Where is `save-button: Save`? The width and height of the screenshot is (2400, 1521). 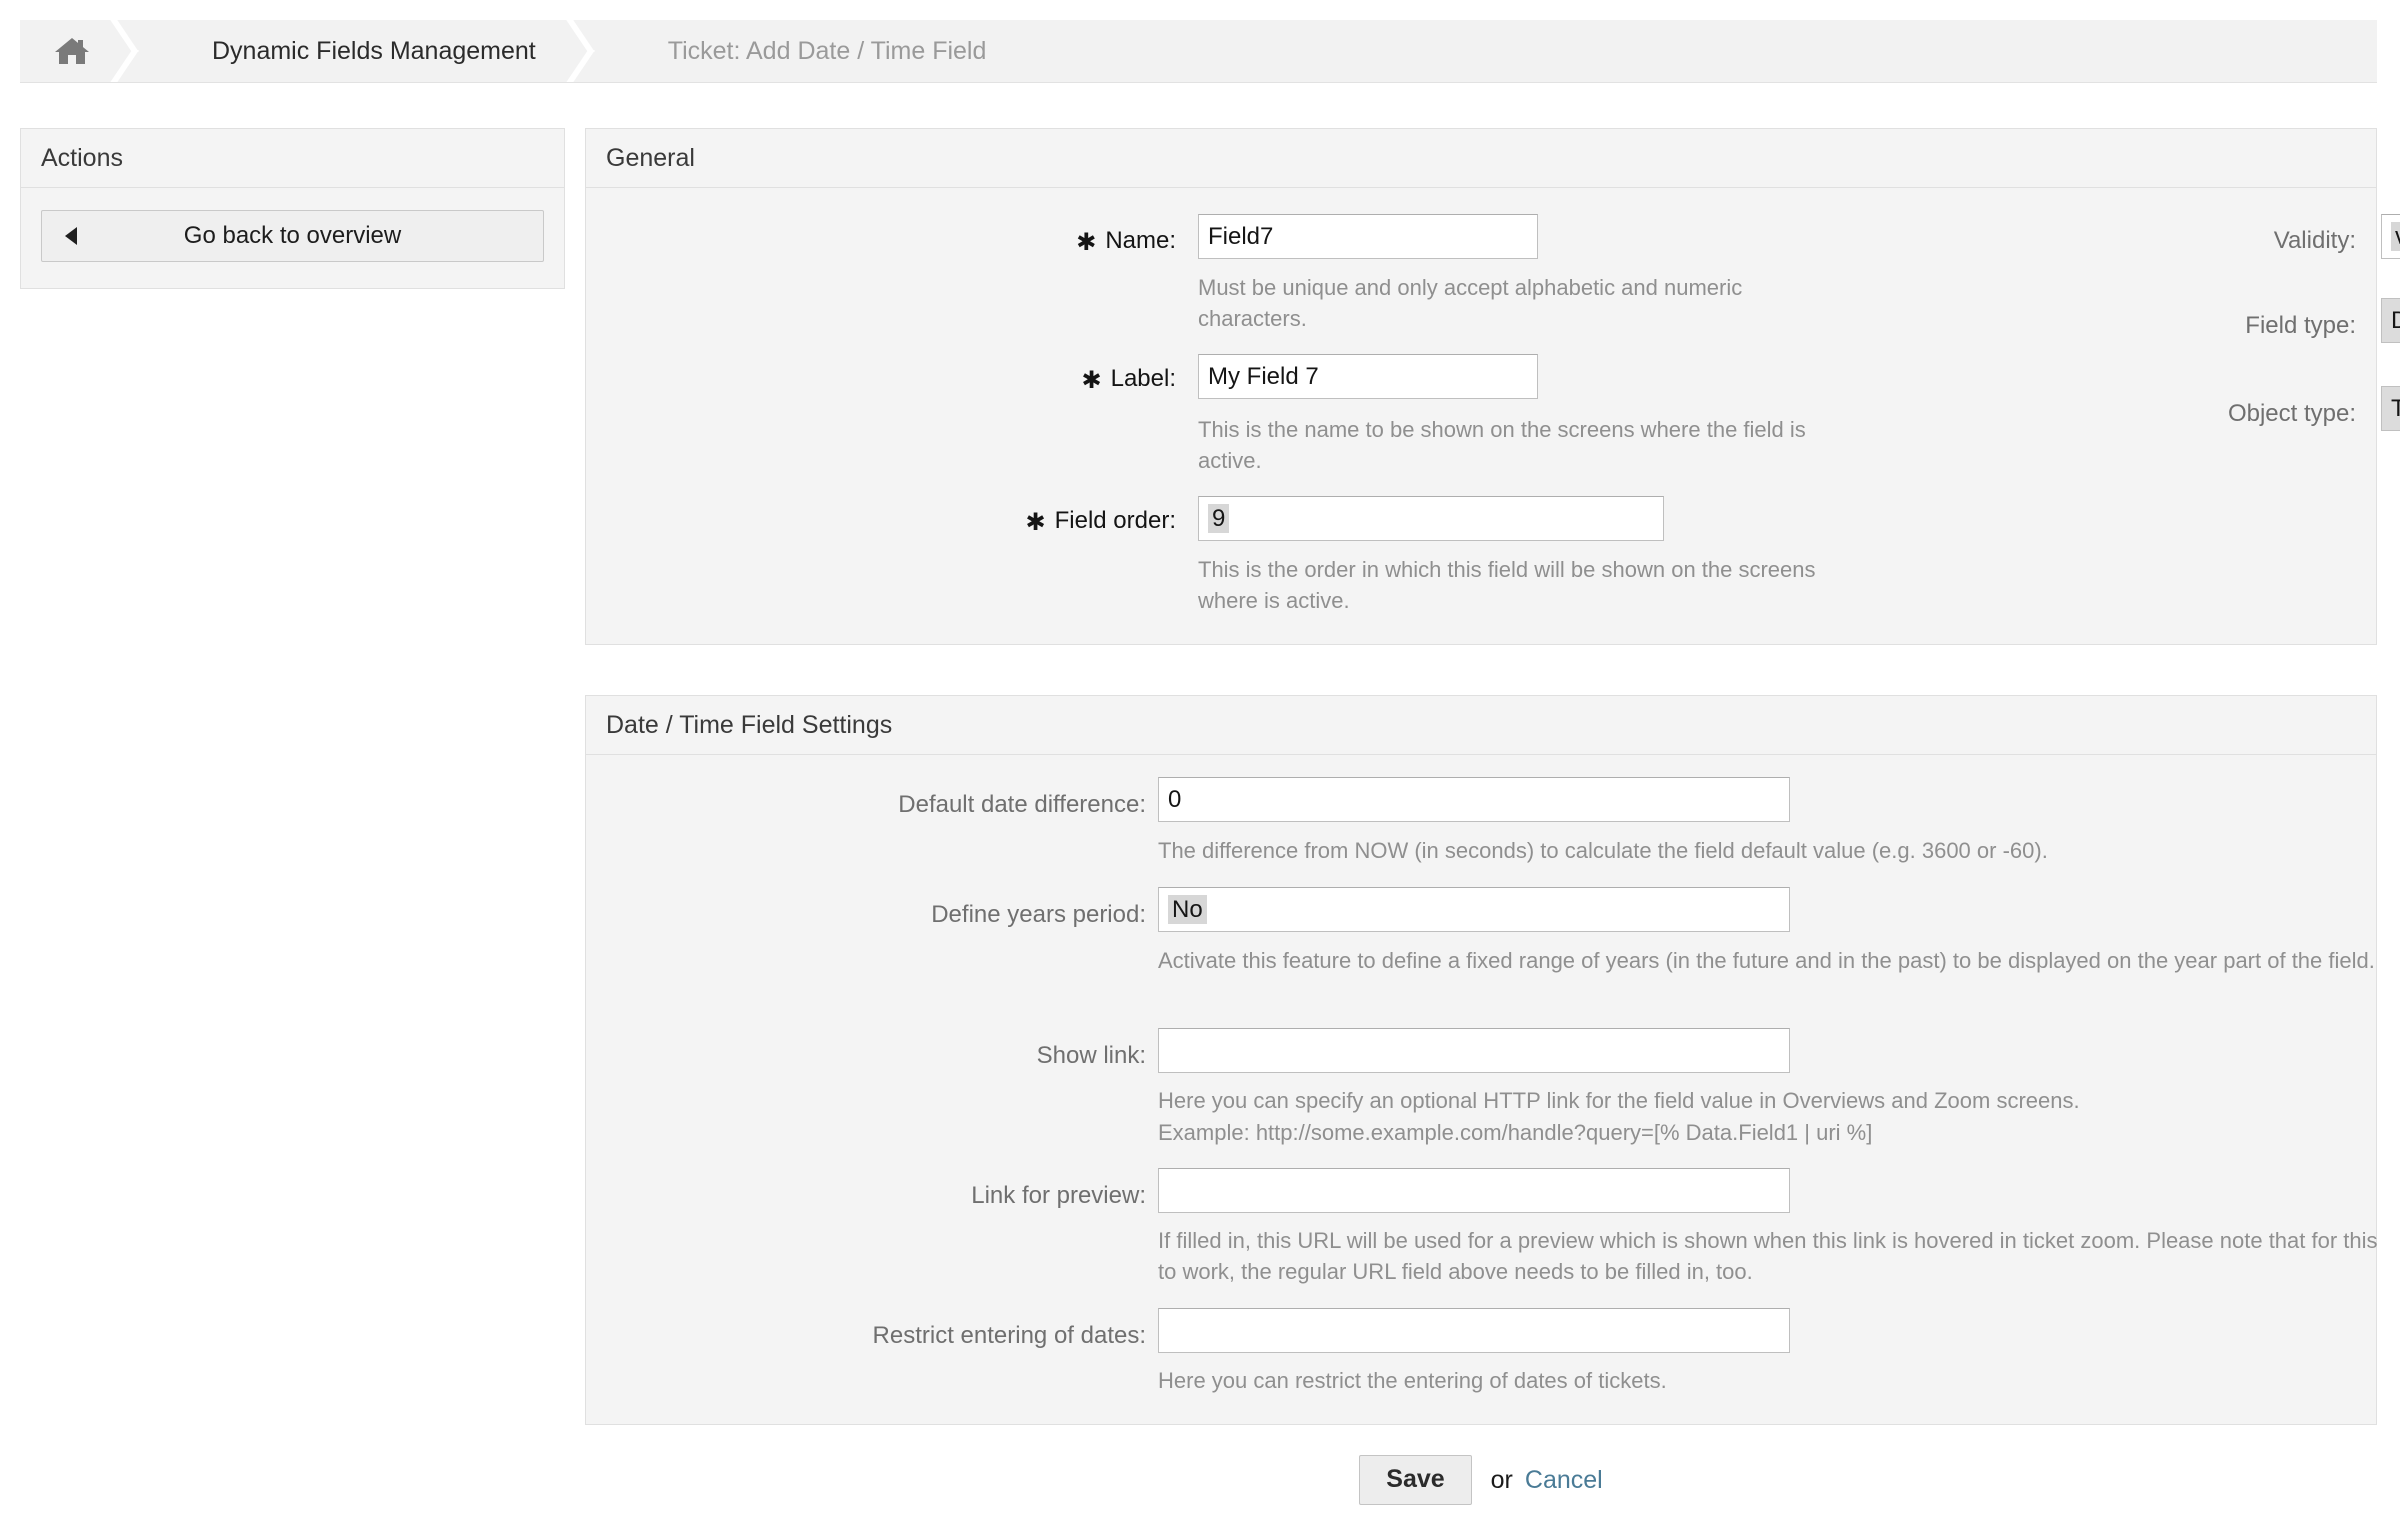
save-button: Save is located at coordinates (1415, 1480).